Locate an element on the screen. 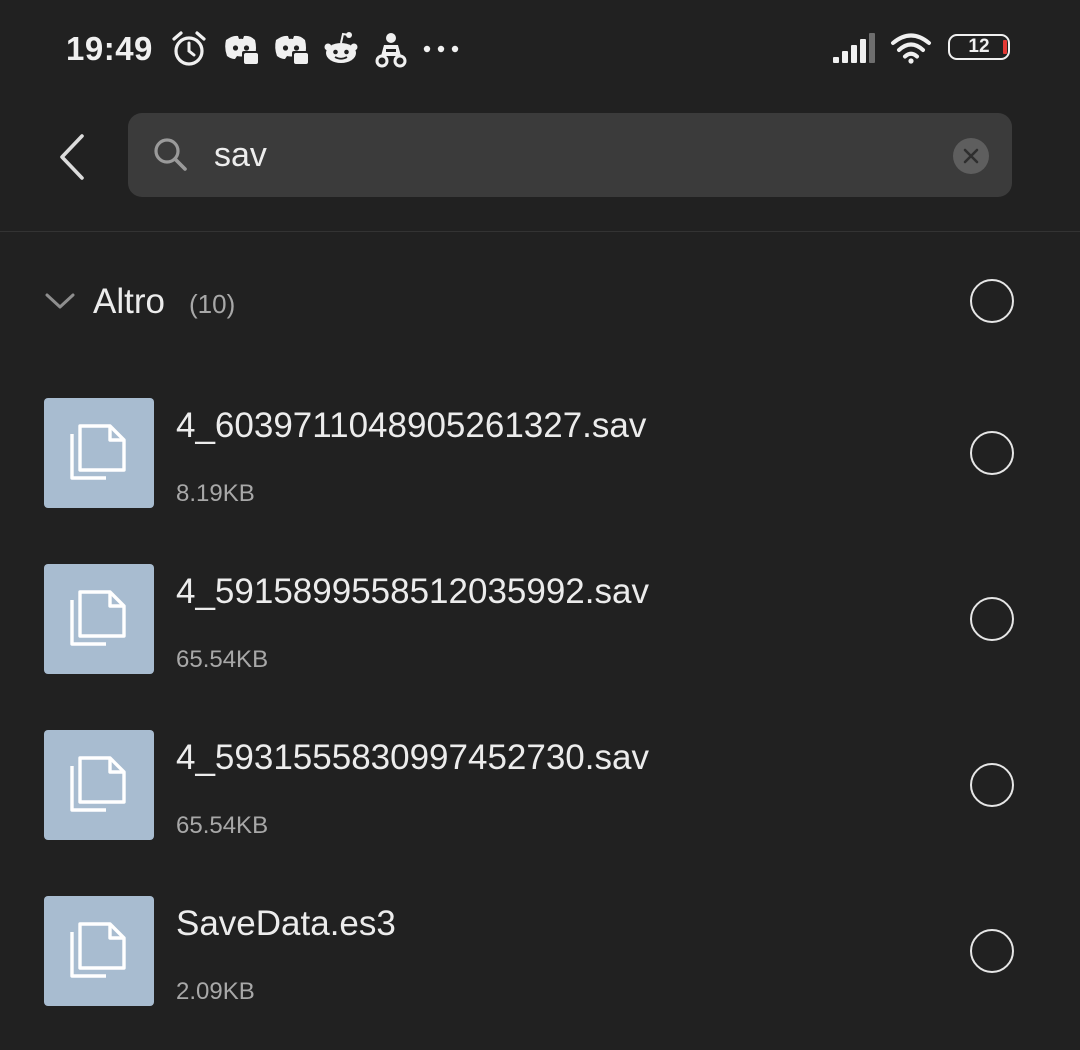  file-name: 4_5915899558512035992.sav is located at coordinates (412, 591).